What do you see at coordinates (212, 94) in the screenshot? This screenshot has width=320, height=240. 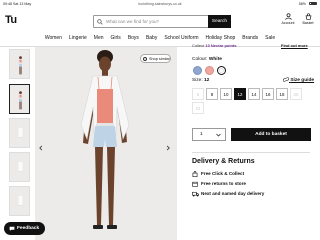 I see `size-option-8: 8` at bounding box center [212, 94].